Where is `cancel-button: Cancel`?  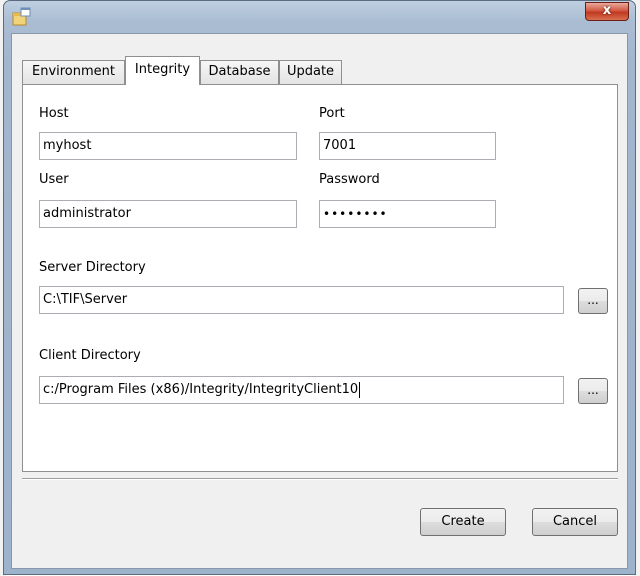 cancel-button: Cancel is located at coordinates (575, 522).